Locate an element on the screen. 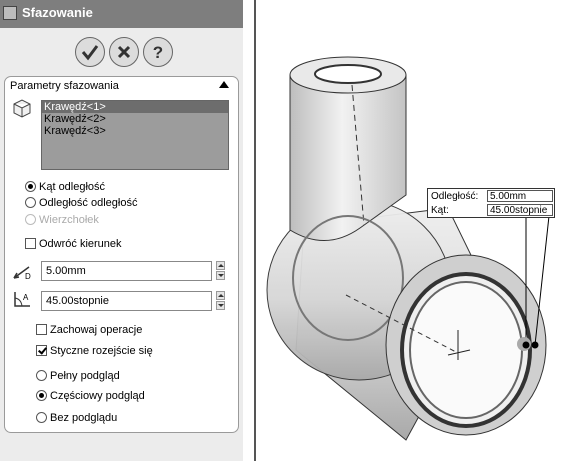 Image resolution: width=588 pixels, height=461 pixels. edge-selection-icon is located at coordinates (22, 108).